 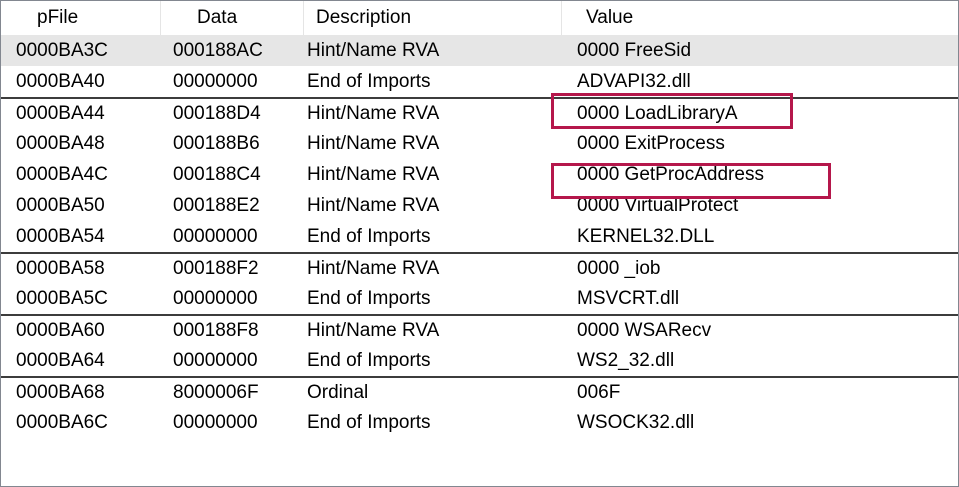 I want to click on cell-value: KERNEL32.DLL, so click(x=646, y=236).